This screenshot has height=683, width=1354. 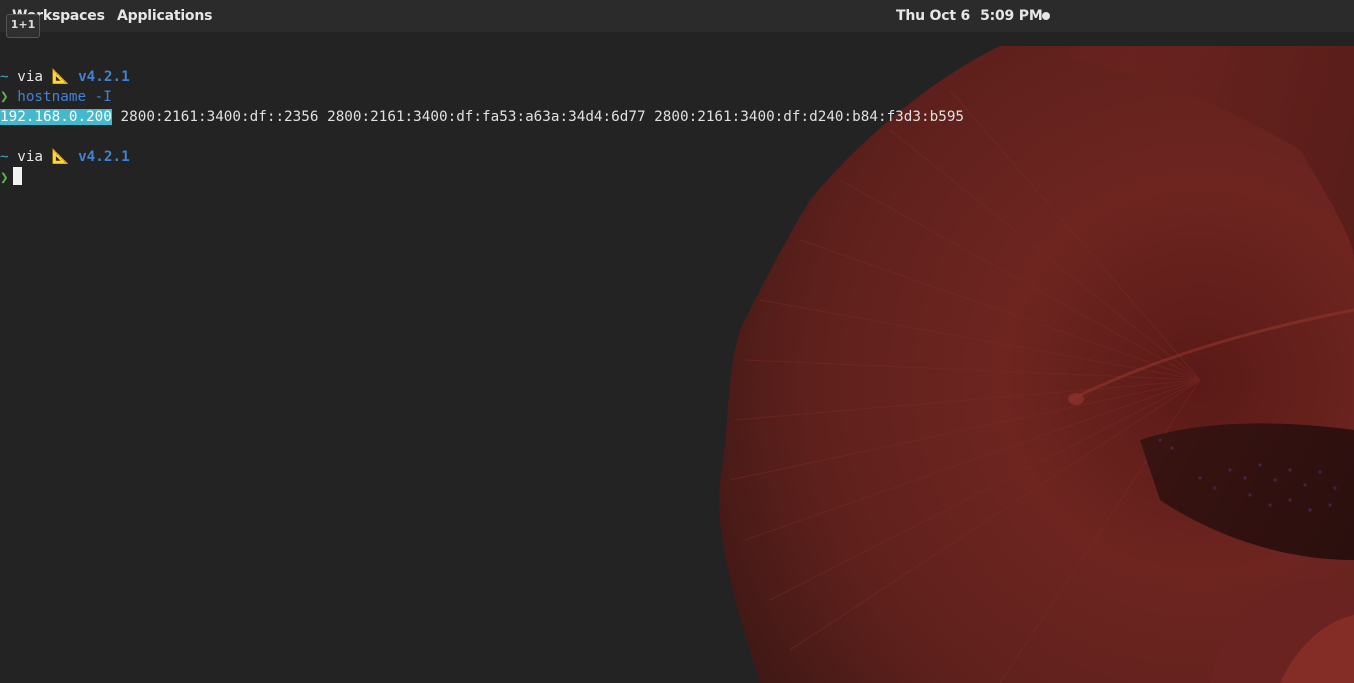 I want to click on clock: Thu Oct 6 5:09 PM, so click(x=969, y=16).